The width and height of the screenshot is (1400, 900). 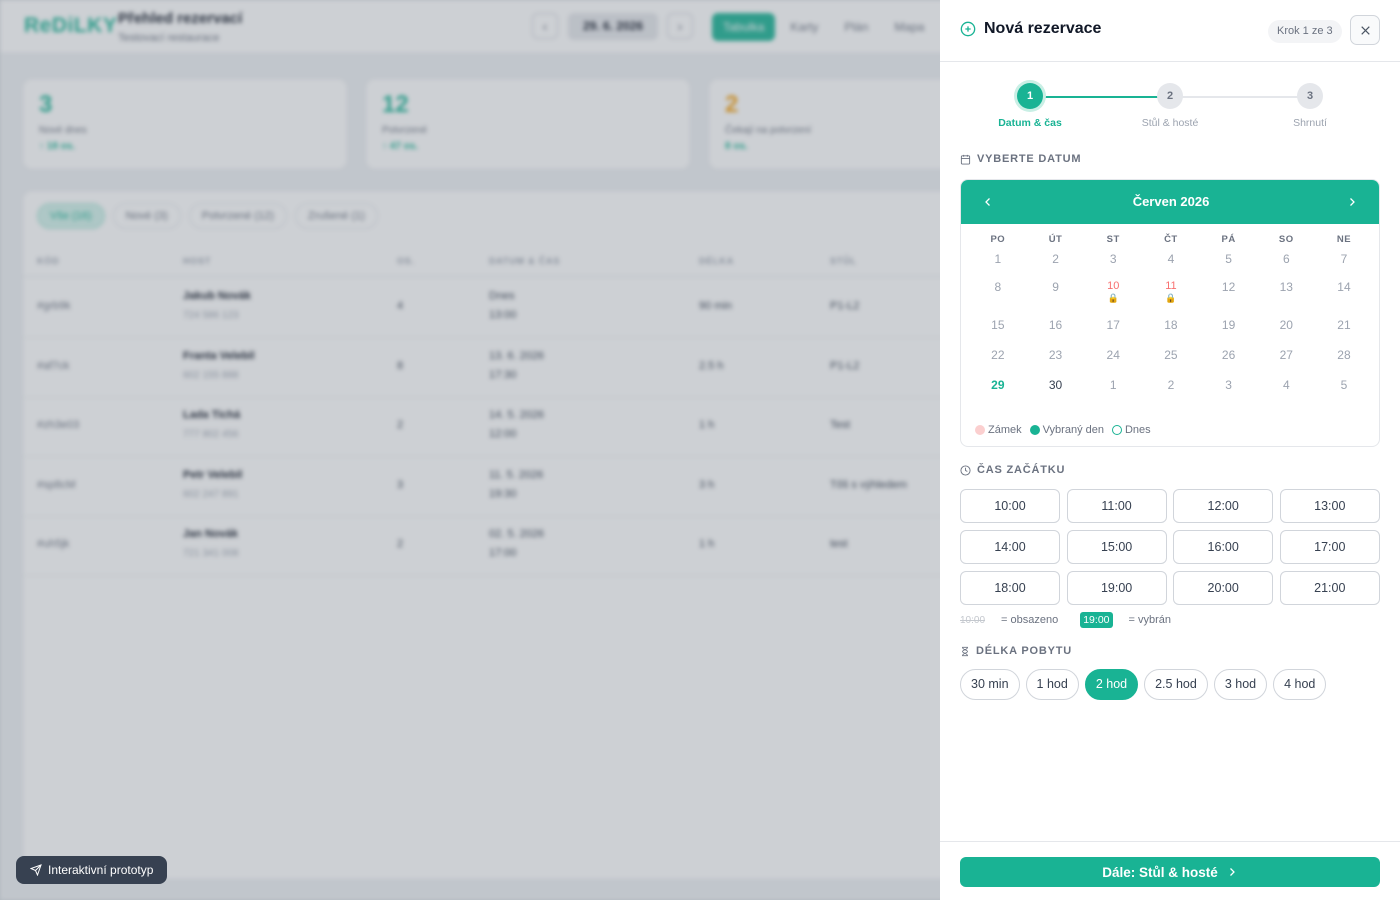 I want to click on time-slot: 16:00, so click(x=1223, y=547).